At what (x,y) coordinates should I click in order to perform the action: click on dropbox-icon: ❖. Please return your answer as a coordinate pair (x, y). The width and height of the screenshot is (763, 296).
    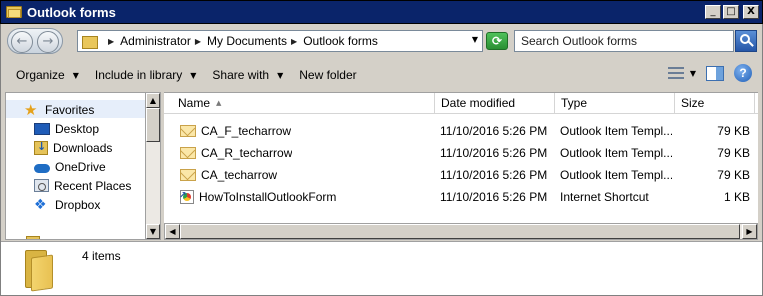
    Looking at the image, I should click on (40, 204).